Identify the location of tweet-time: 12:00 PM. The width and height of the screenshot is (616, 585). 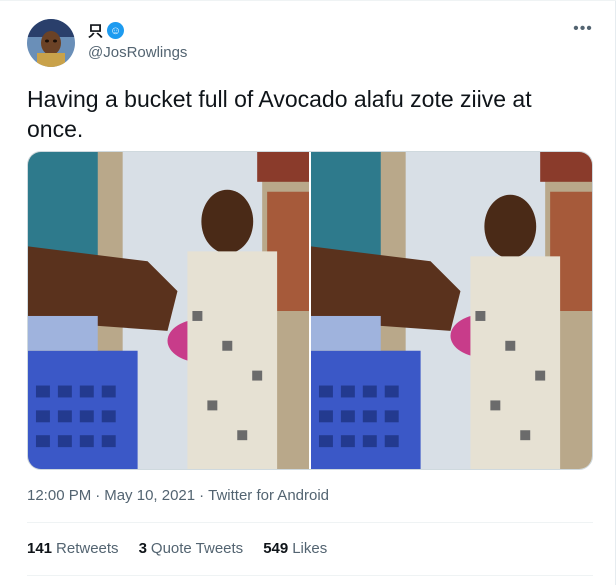
(59, 495).